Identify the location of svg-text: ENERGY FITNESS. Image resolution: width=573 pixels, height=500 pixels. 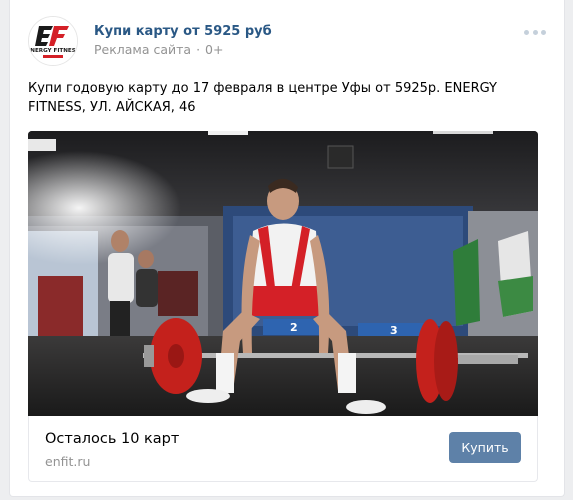
(53, 51).